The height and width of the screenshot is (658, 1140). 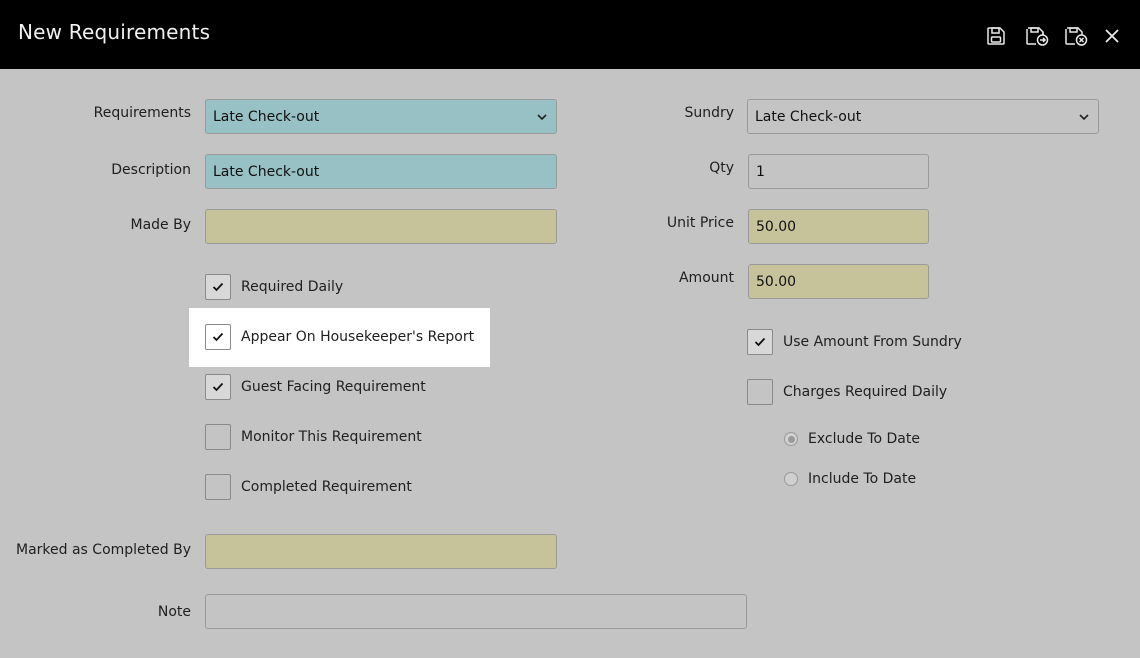 I want to click on unit-price-label: Unit Price, so click(x=700, y=223).